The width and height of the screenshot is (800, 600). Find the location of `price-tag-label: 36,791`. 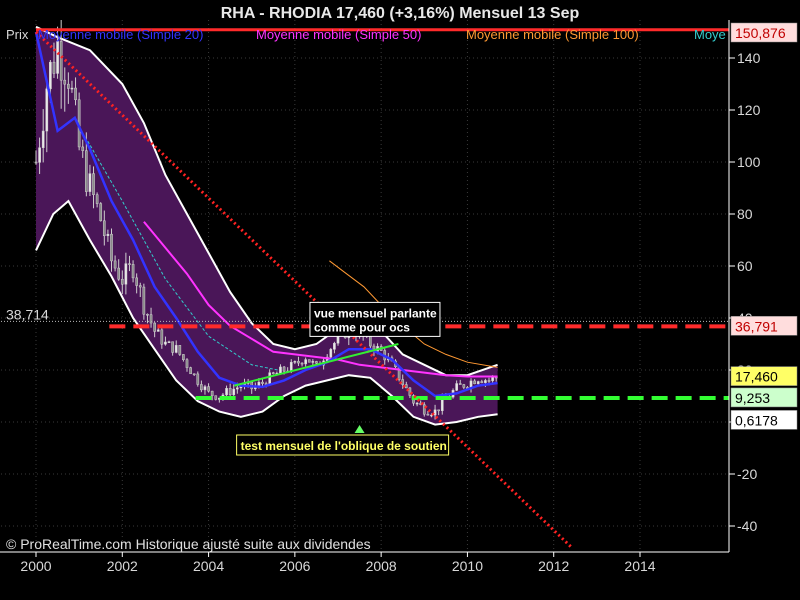

price-tag-label: 36,791 is located at coordinates (756, 326).